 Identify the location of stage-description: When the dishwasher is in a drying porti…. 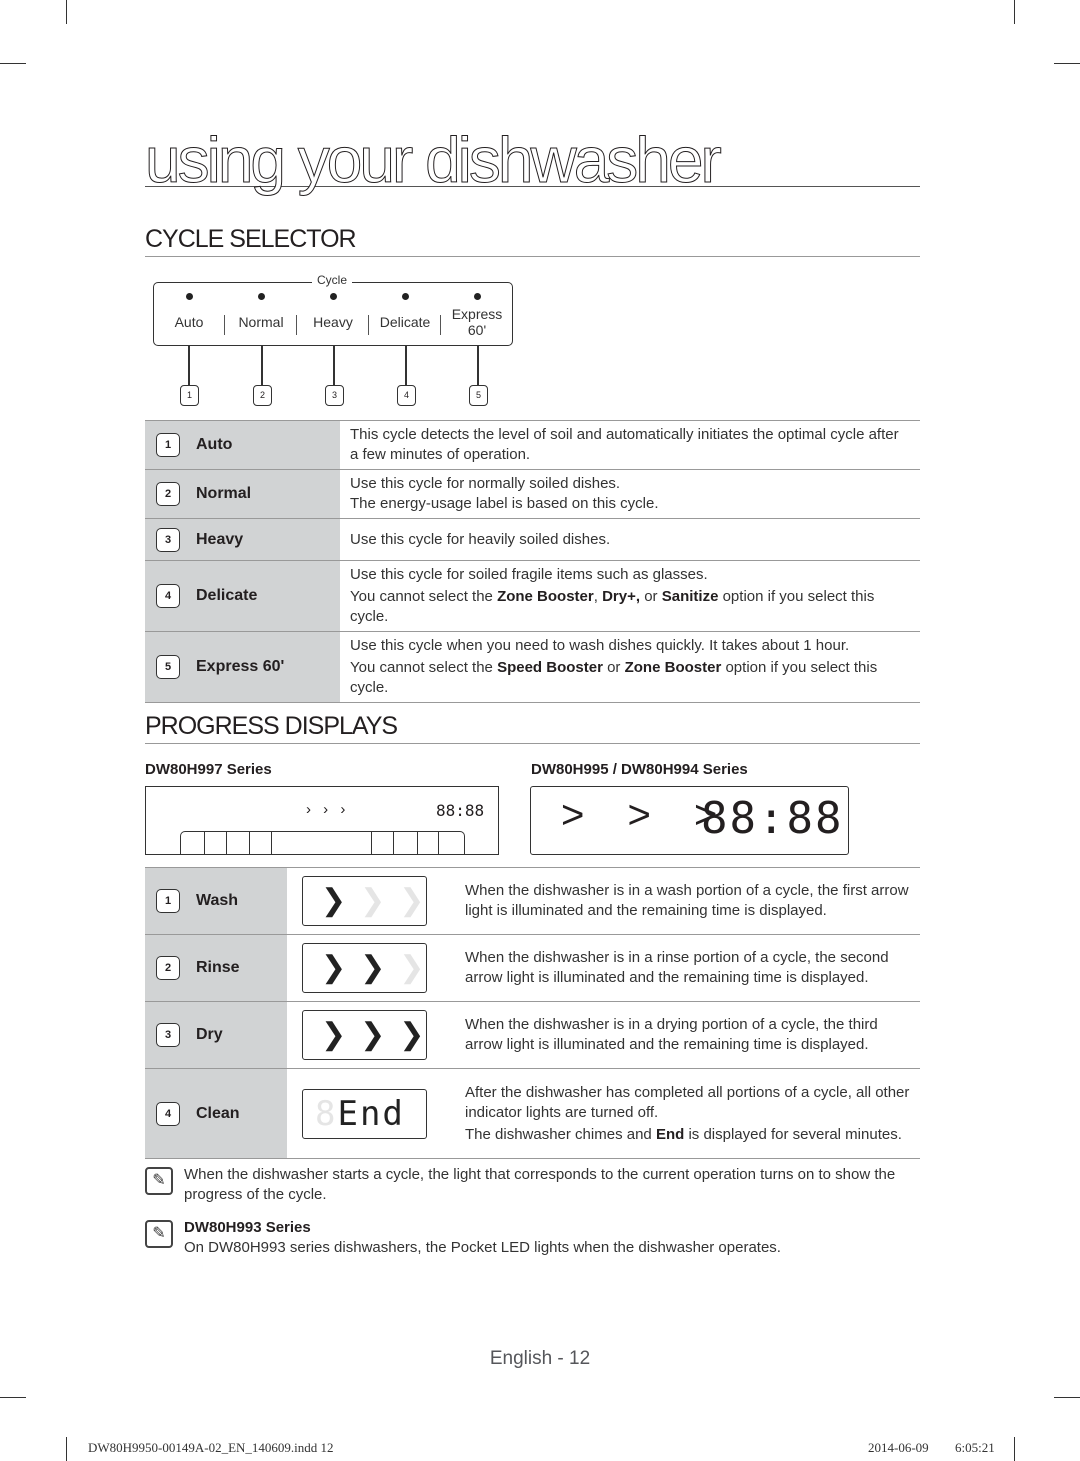
(671, 1034).